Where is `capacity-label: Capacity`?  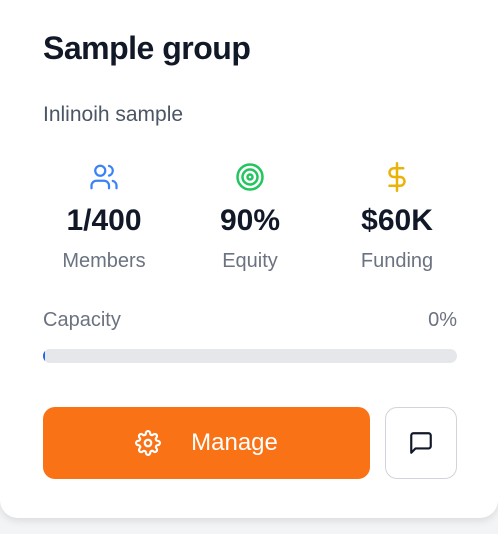
capacity-label: Capacity is located at coordinates (82, 320).